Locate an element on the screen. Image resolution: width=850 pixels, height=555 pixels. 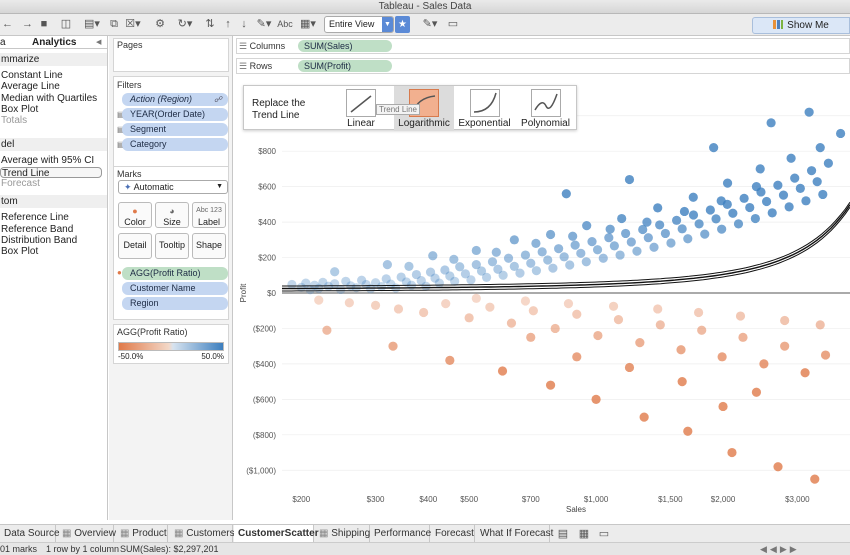
collapse-icon: ◀ is located at coordinates (98, 42).